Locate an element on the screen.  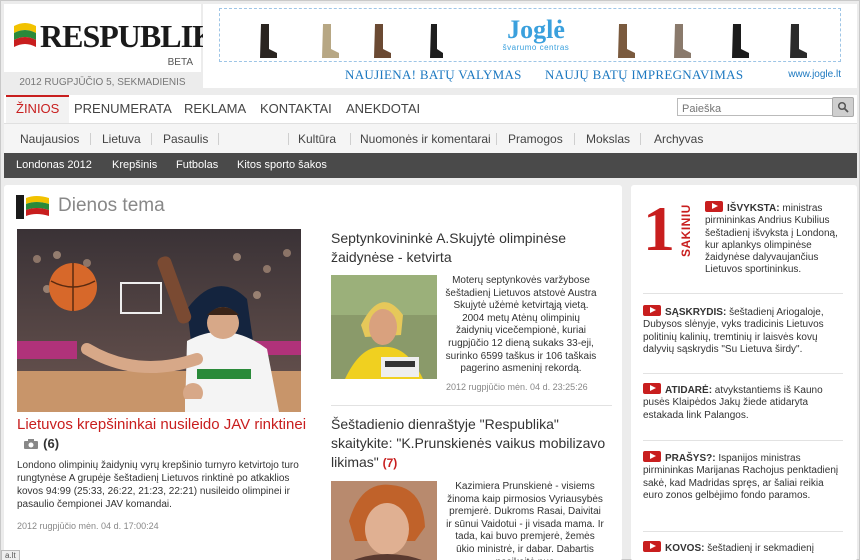
side-news-text: šeštadienį ir sekmadienį is located at coordinates (759, 548).